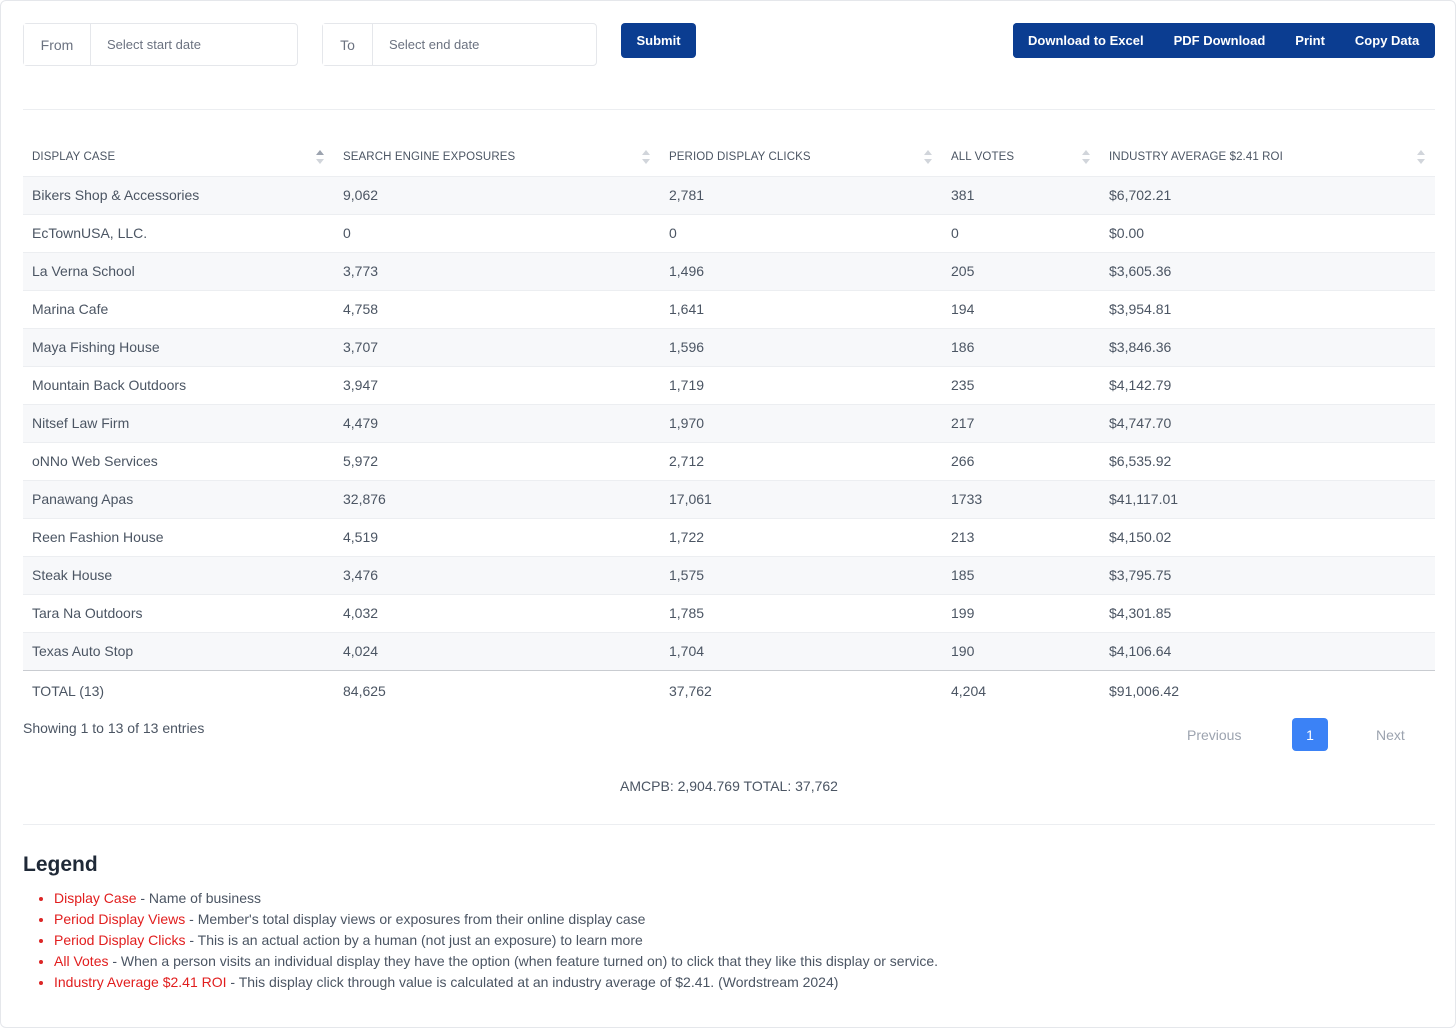  I want to click on pdf-download-button: PDF Download, so click(1219, 40).